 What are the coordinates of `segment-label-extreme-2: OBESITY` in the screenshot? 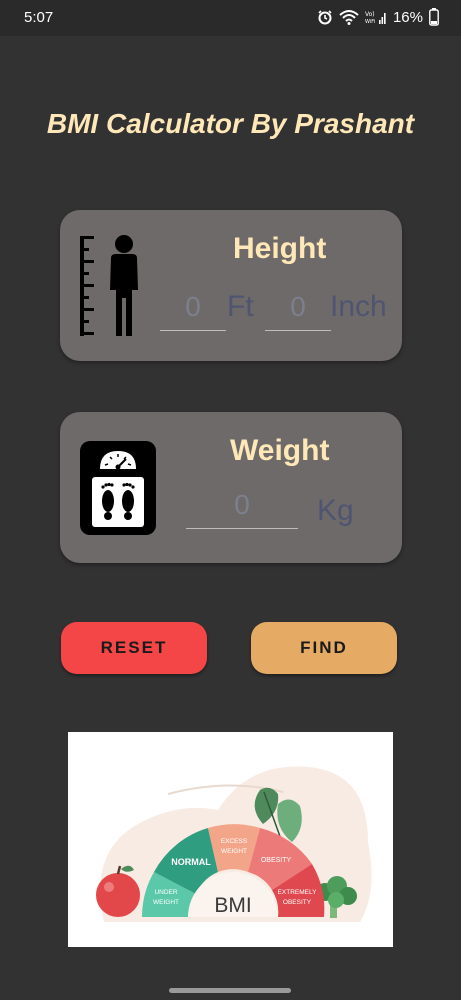 It's located at (297, 902).